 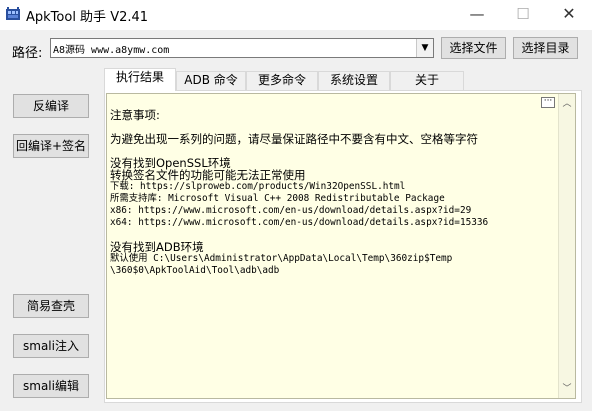 What do you see at coordinates (427, 80) in the screenshot?
I see `tab-about: 关于` at bounding box center [427, 80].